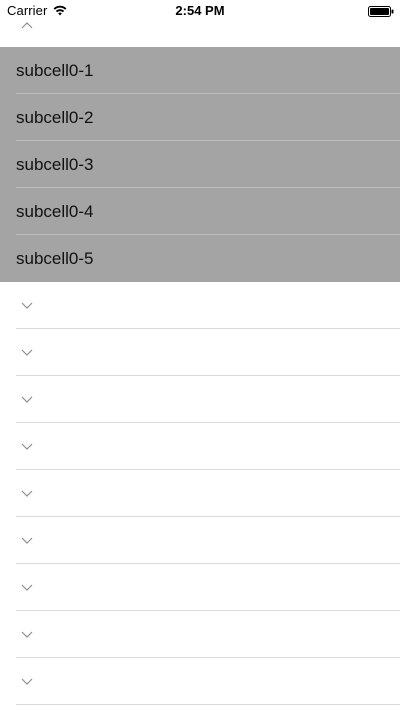 The image size is (400, 711). What do you see at coordinates (200, 117) in the screenshot?
I see `subcell-row: subcell0-2` at bounding box center [200, 117].